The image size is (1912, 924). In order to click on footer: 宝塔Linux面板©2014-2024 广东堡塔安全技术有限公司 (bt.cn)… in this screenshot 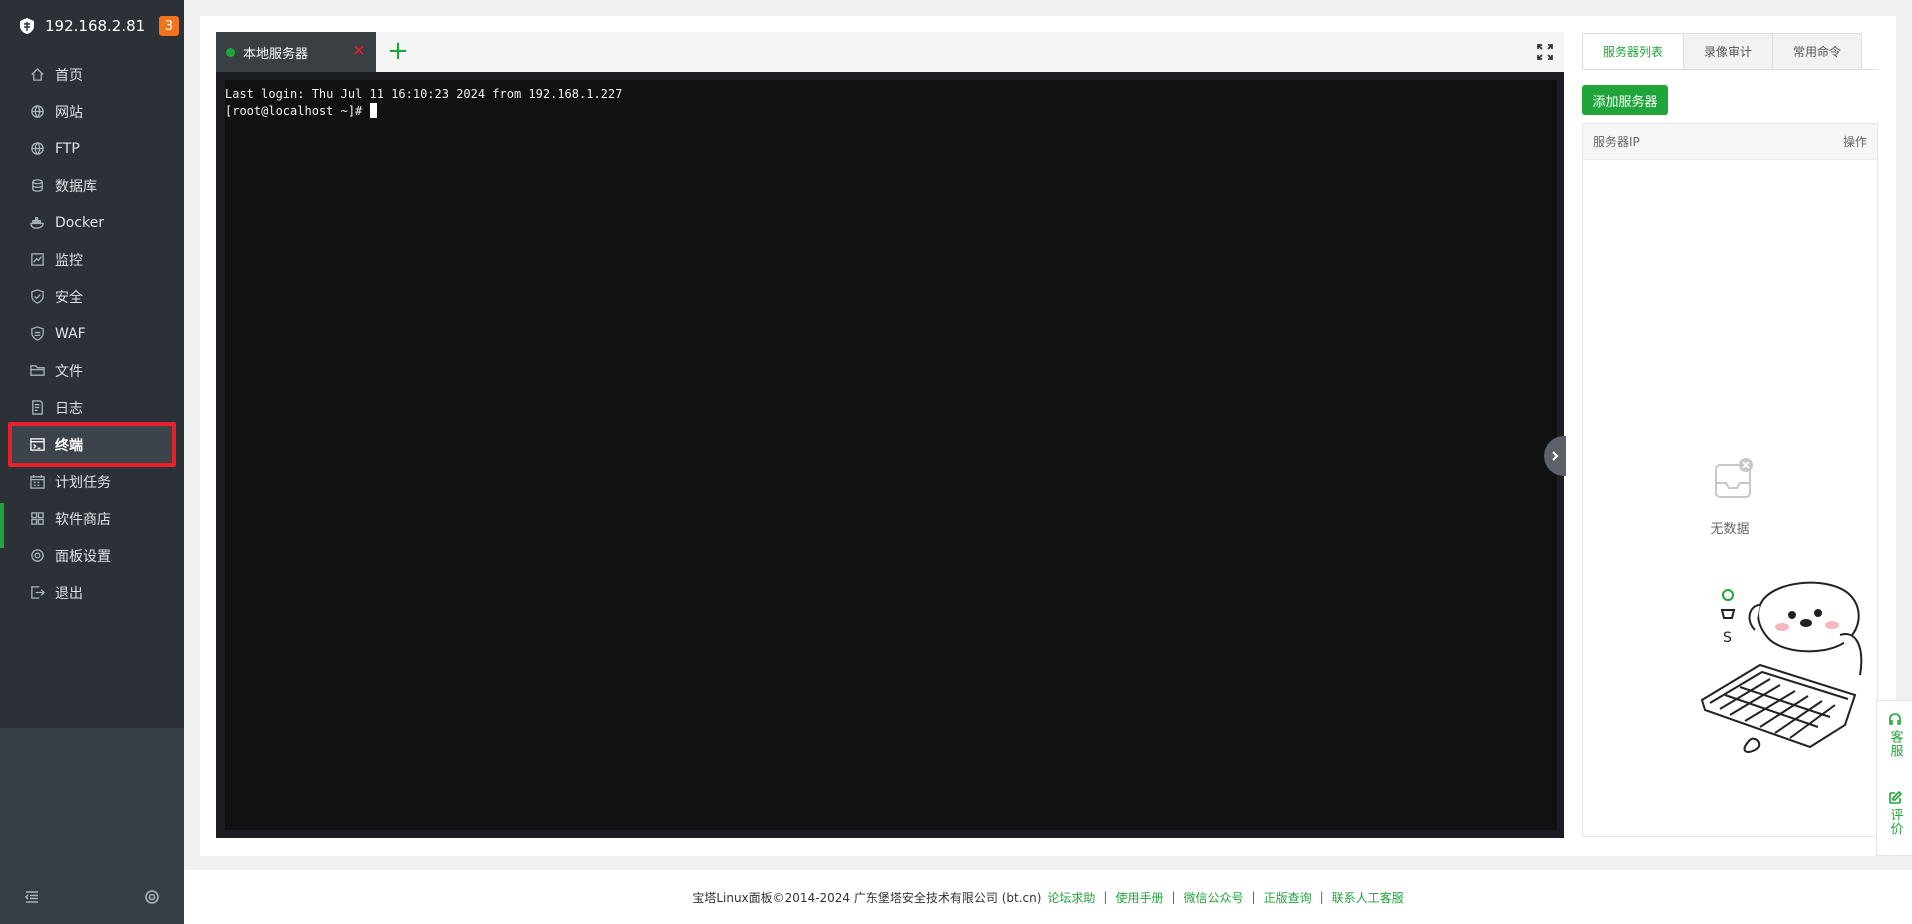, I will do `click(1048, 897)`.